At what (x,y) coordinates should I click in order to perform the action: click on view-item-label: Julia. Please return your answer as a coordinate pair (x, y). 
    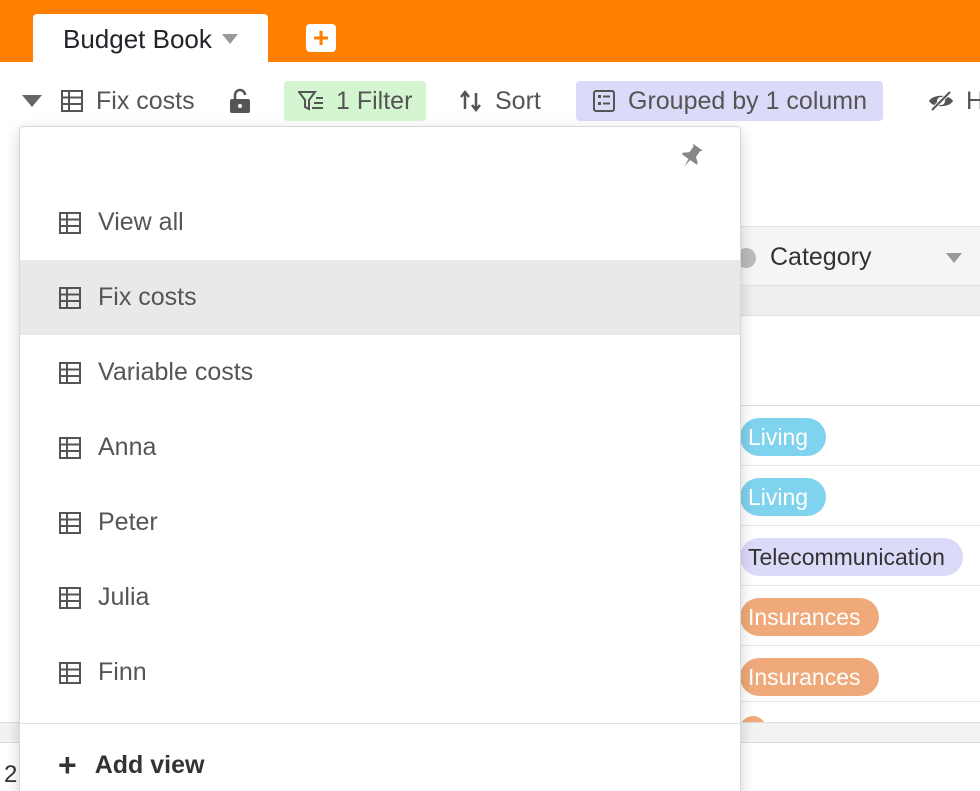
    Looking at the image, I should click on (124, 597).